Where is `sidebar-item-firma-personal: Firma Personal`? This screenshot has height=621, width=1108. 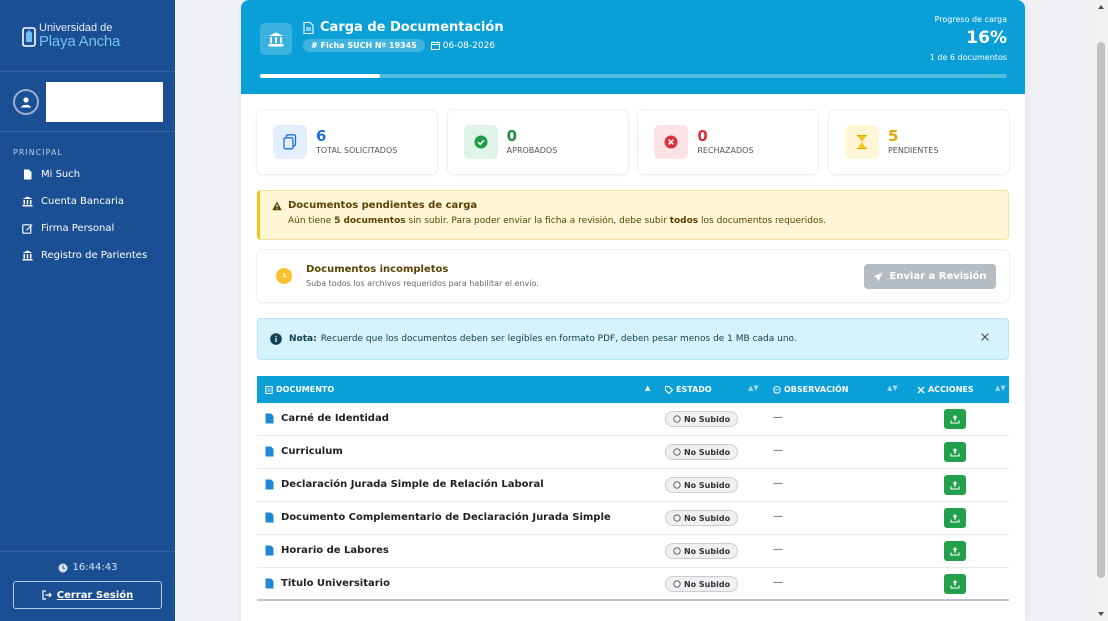
sidebar-item-firma-personal: Firma Personal is located at coordinates (87, 228).